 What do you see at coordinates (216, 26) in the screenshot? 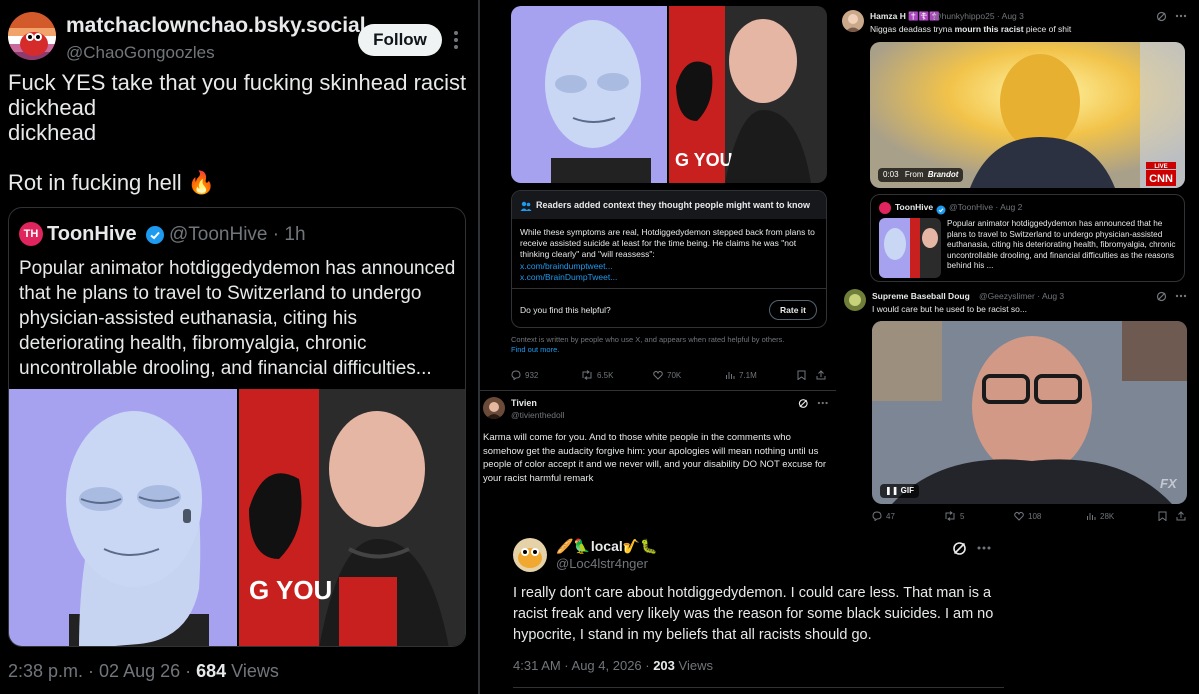
I see `author-display-name: matchaclownchao.bsky.social` at bounding box center [216, 26].